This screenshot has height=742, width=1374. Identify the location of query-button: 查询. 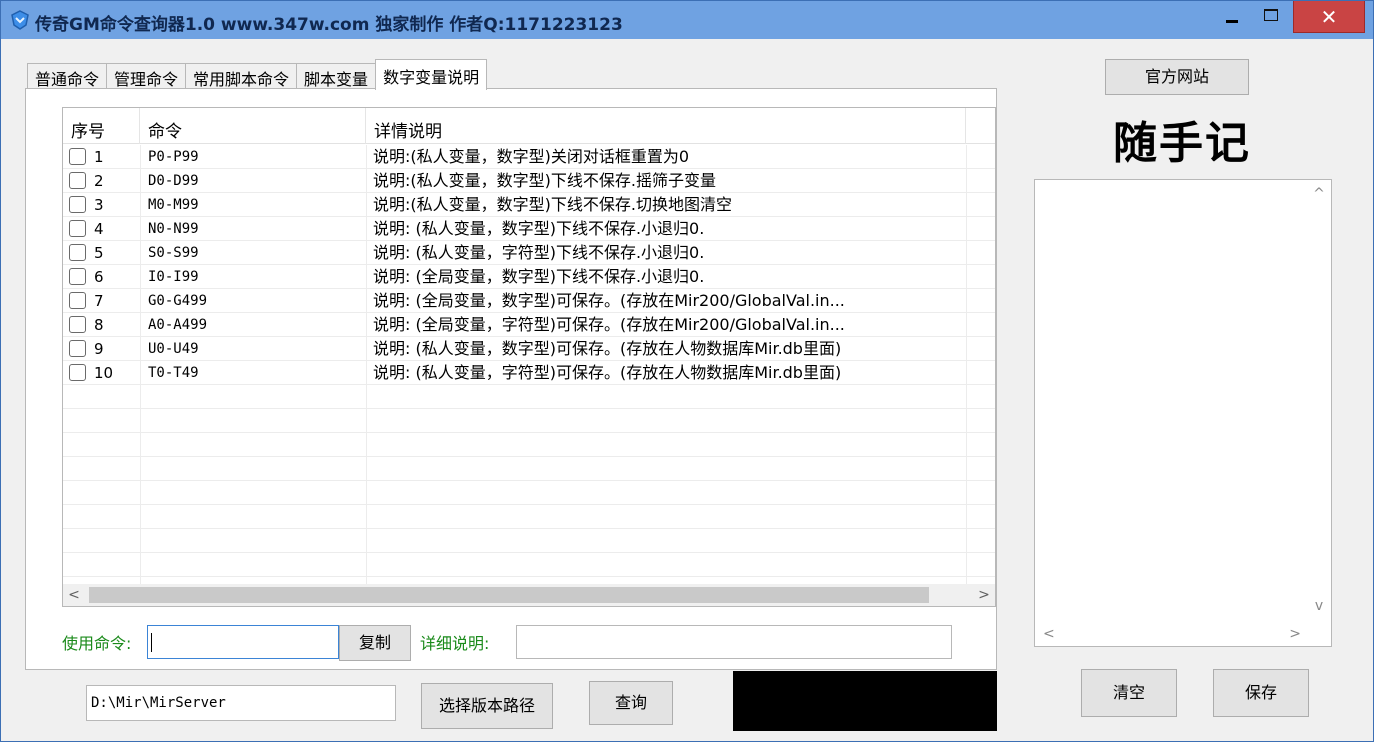
(631, 703).